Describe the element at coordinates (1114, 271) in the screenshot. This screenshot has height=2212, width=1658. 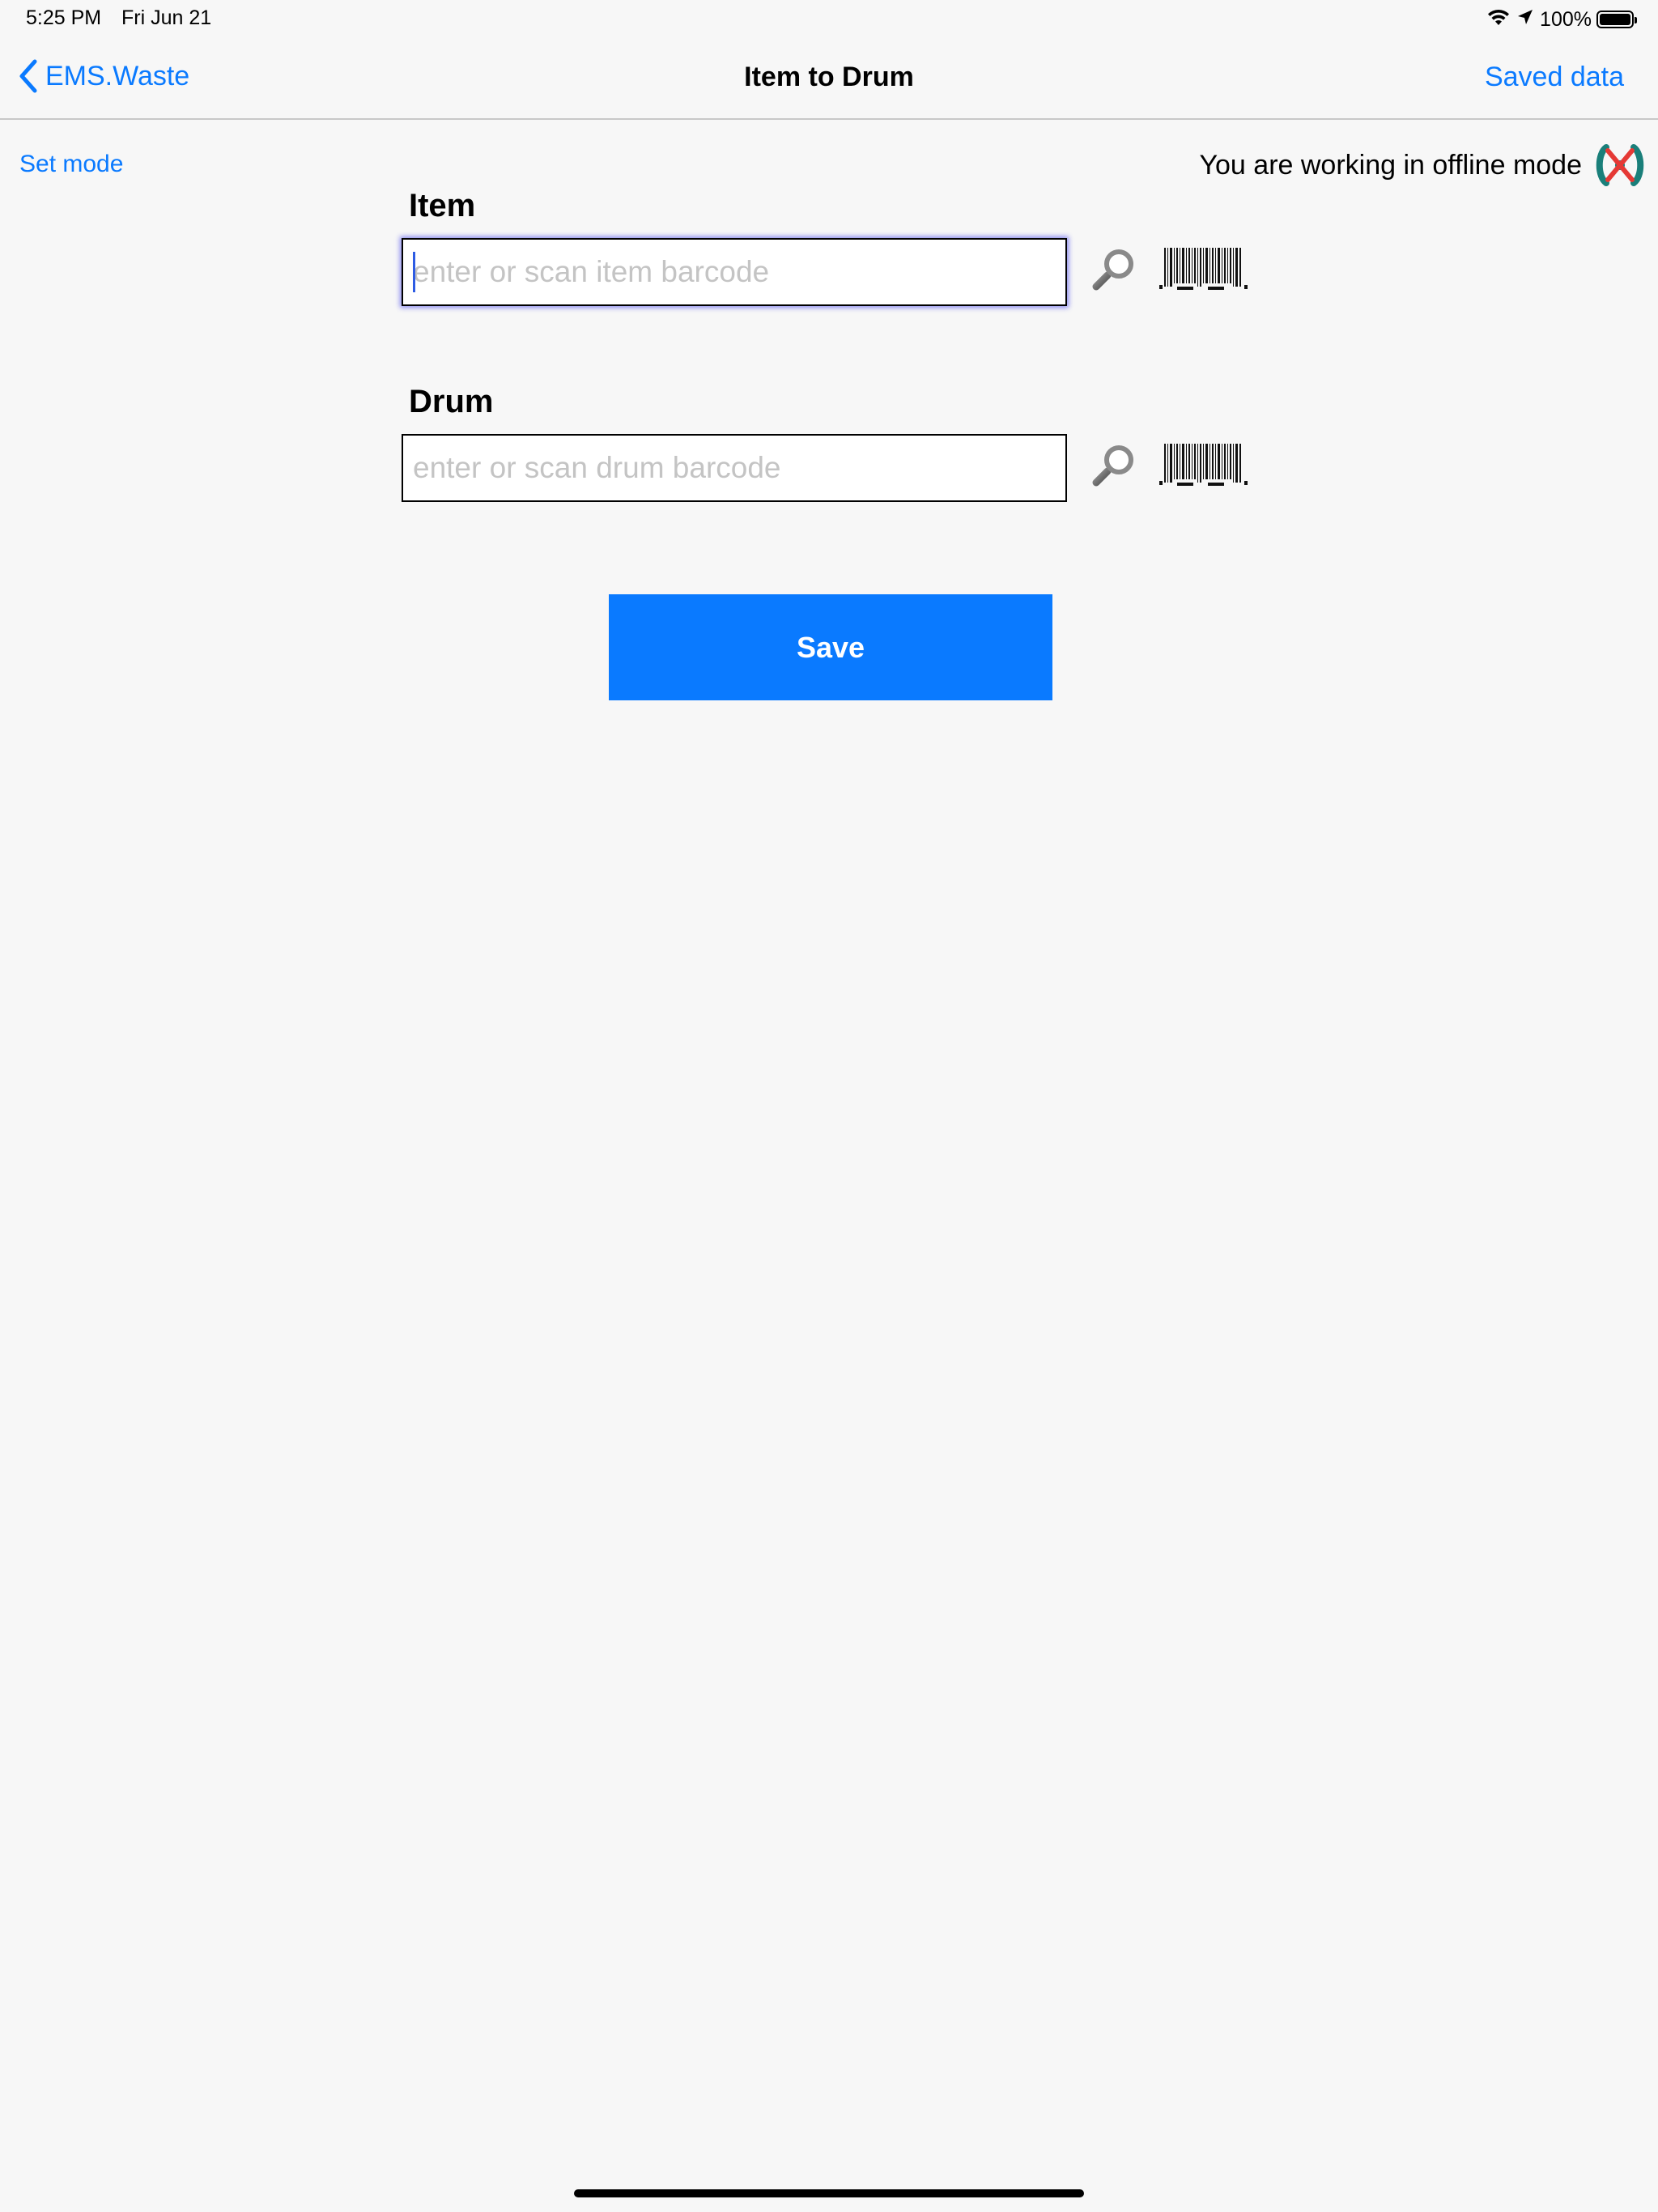
I see `item-search-icon` at that location.